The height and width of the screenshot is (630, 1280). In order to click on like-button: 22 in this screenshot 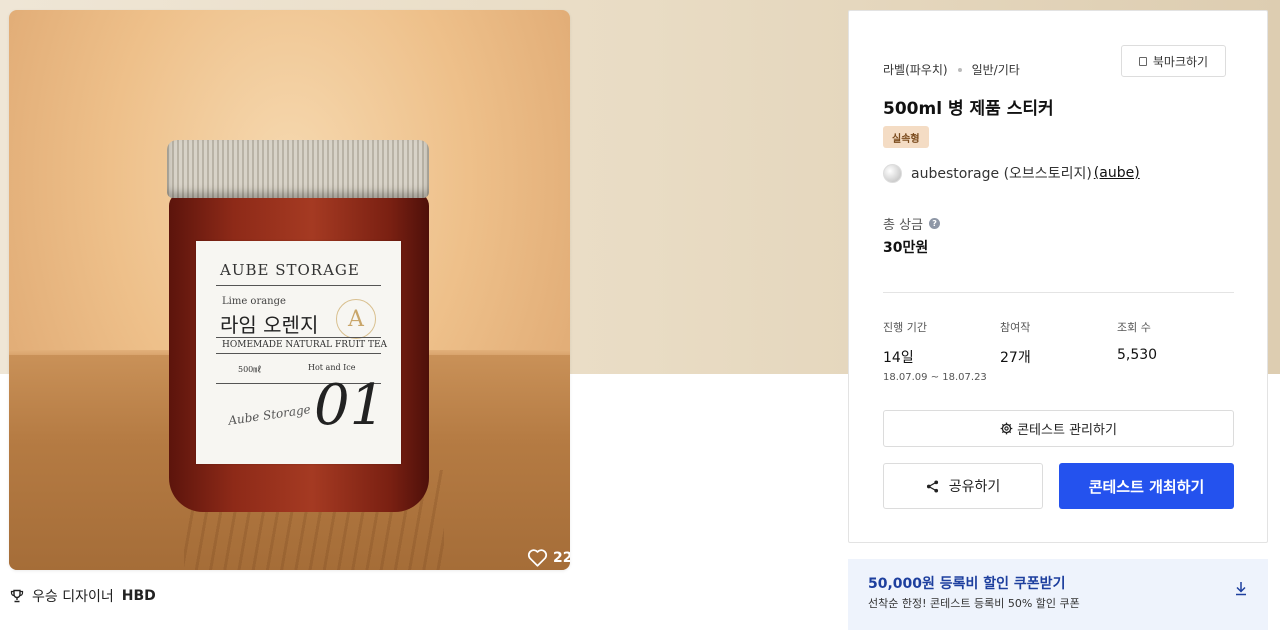, I will do `click(548, 557)`.